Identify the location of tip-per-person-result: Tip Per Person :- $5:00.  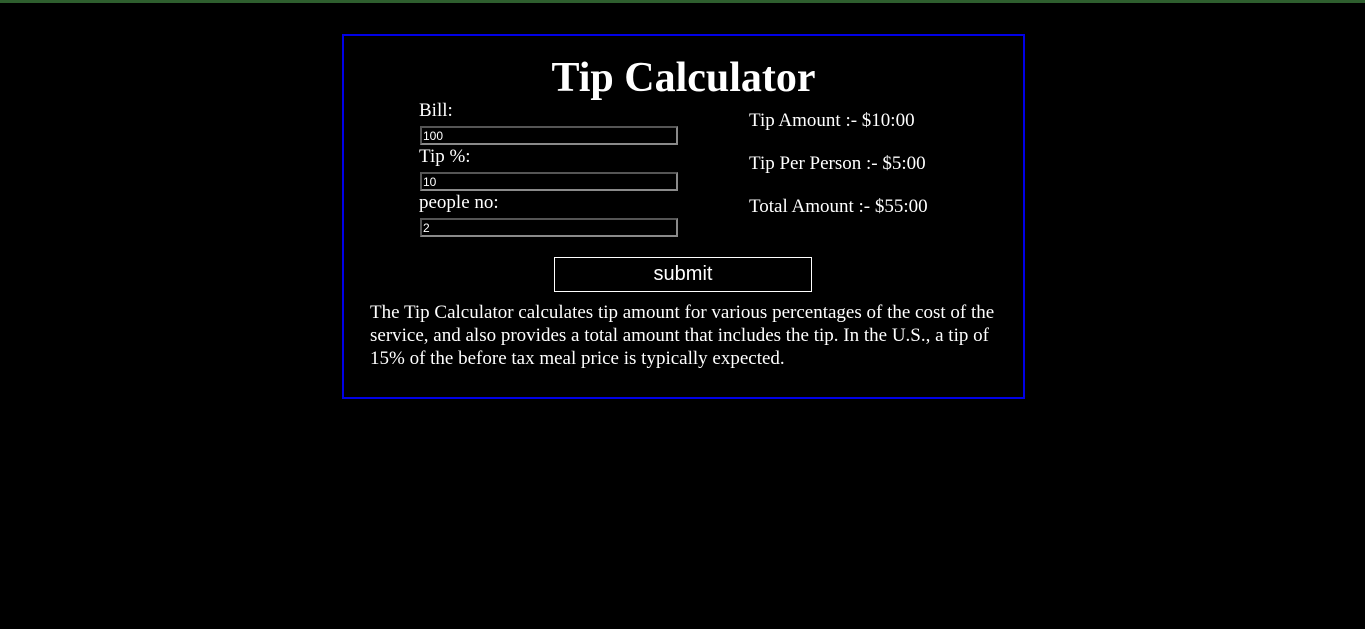
(837, 163).